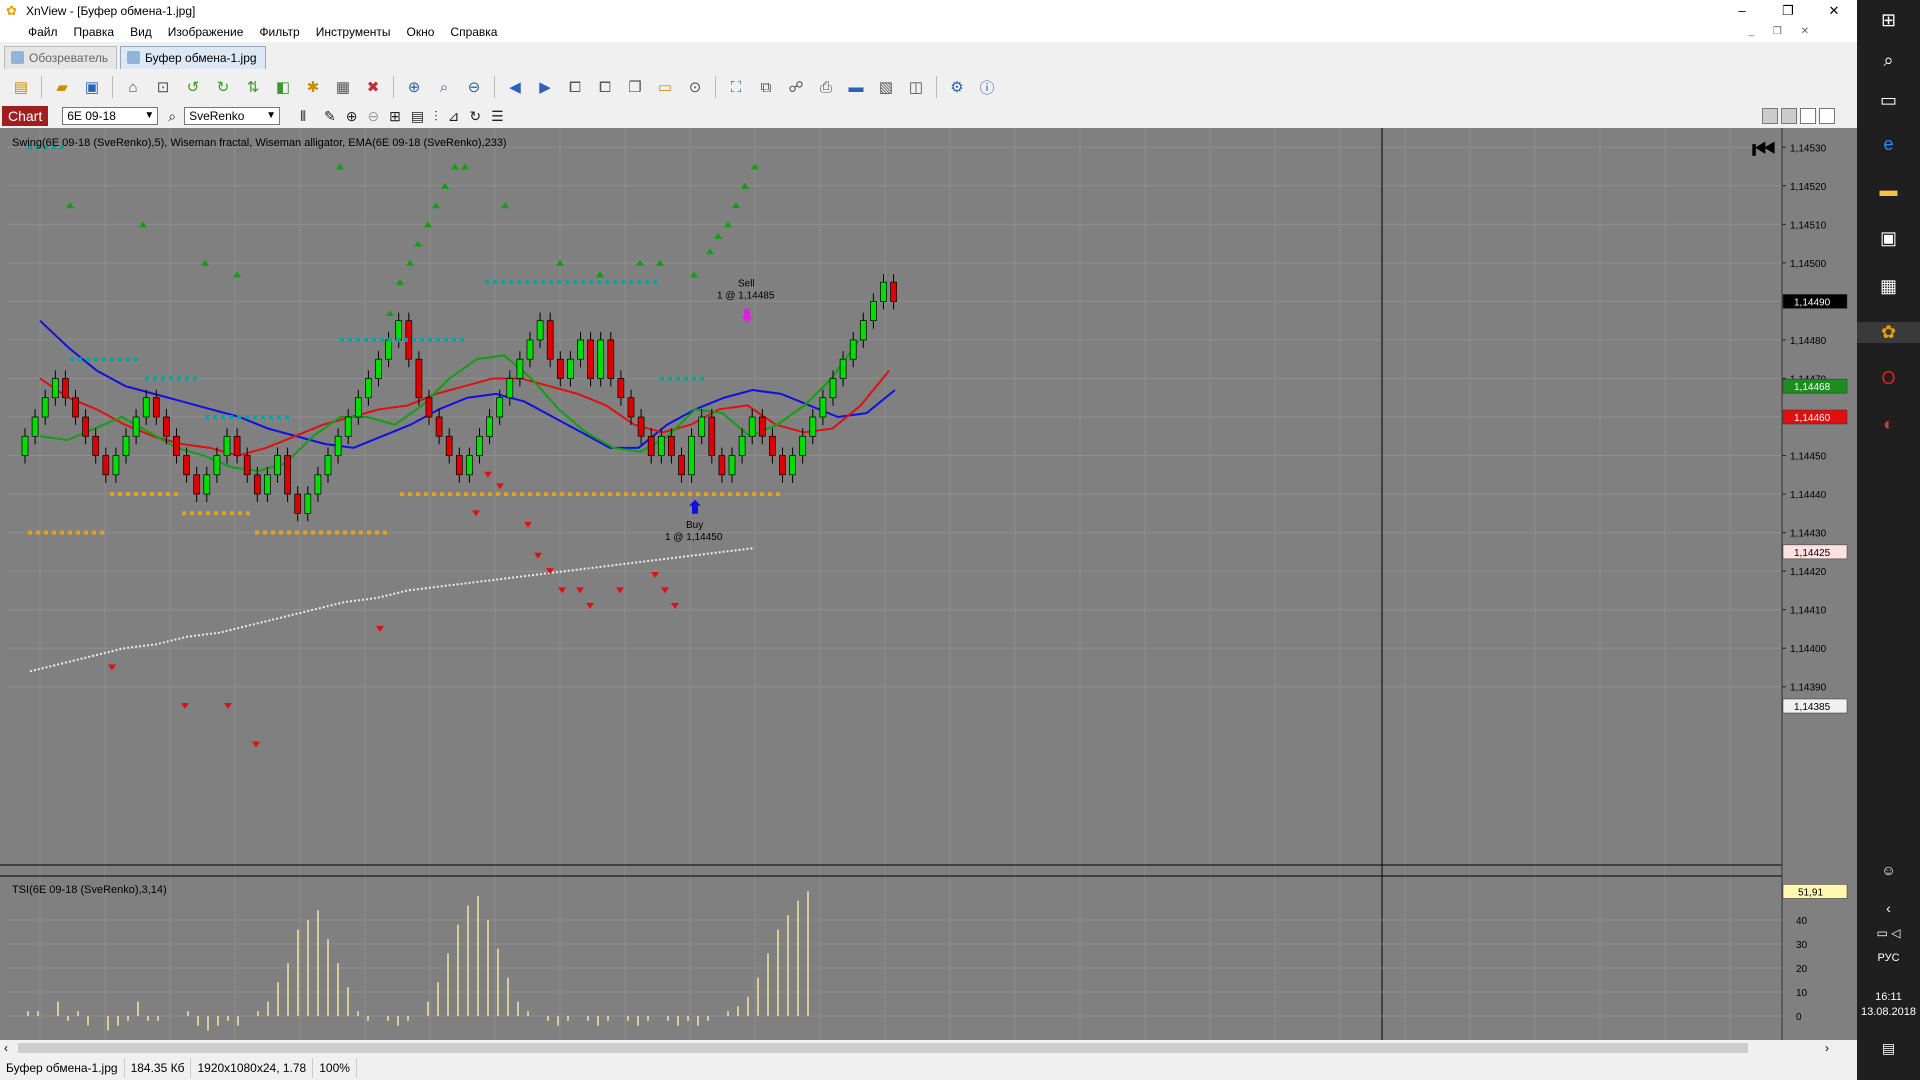 The width and height of the screenshot is (1920, 1080). What do you see at coordinates (1827, 116) in the screenshot?
I see `layout-4-icon` at bounding box center [1827, 116].